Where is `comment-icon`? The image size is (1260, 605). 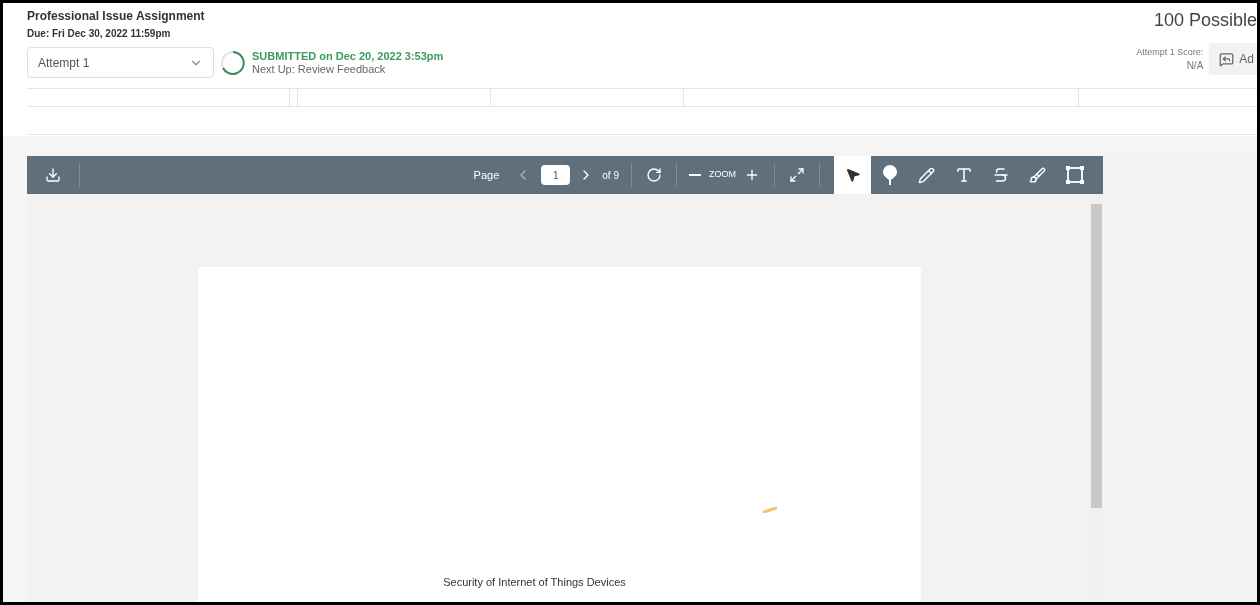 comment-icon is located at coordinates (1227, 59).